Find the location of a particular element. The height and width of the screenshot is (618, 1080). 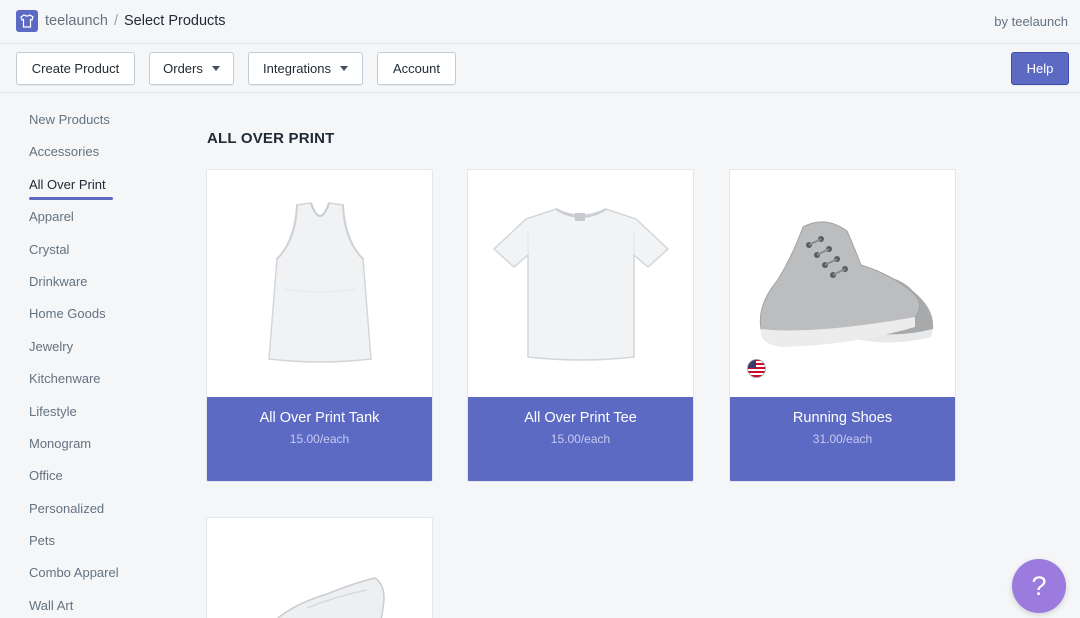

product-name: All Over Print Tee is located at coordinates (580, 418).